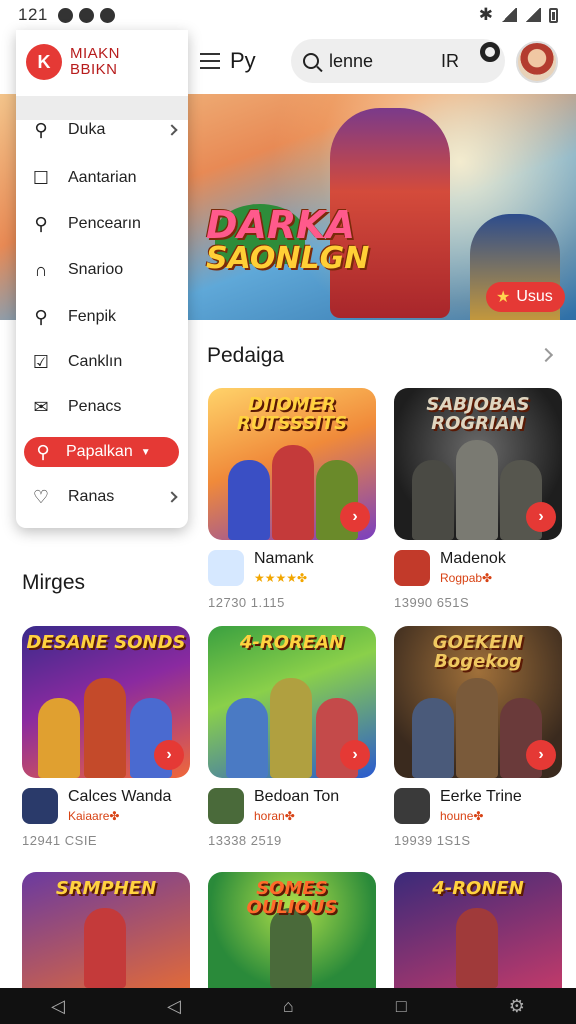  What do you see at coordinates (101, 452) in the screenshot?
I see `drawer-item-papalkan: ⚲ Papalkan ▼` at bounding box center [101, 452].